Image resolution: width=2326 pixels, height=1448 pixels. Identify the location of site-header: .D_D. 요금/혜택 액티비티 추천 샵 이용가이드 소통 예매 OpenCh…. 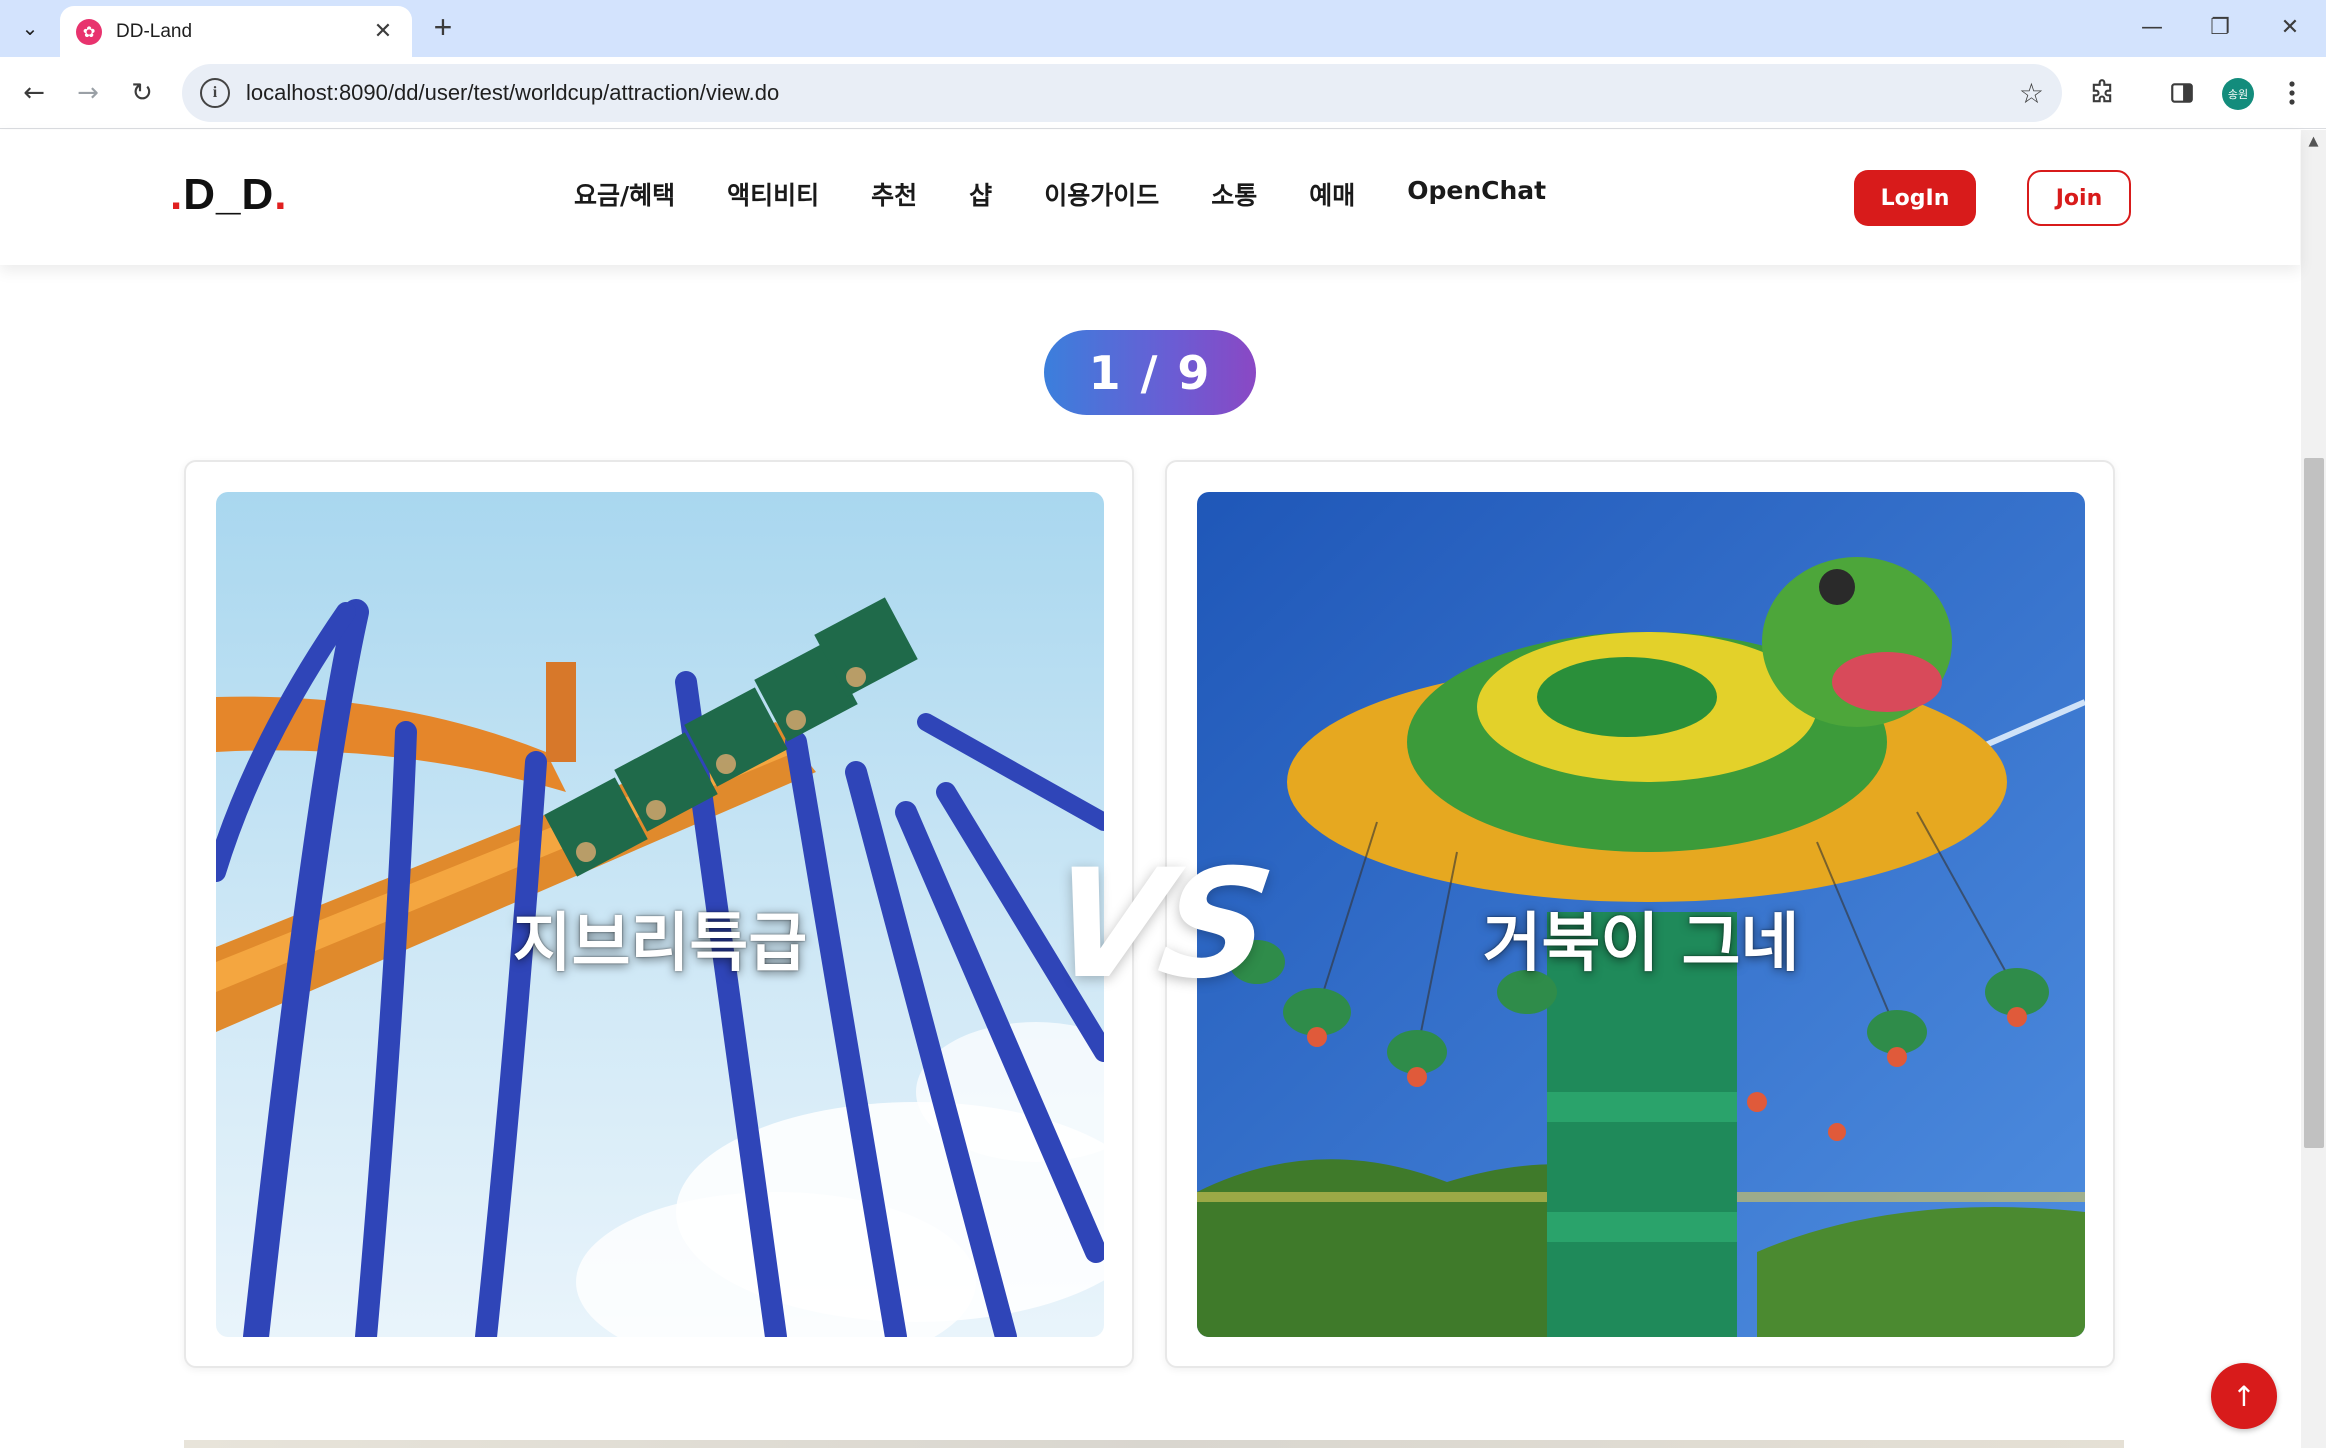
(1150, 197).